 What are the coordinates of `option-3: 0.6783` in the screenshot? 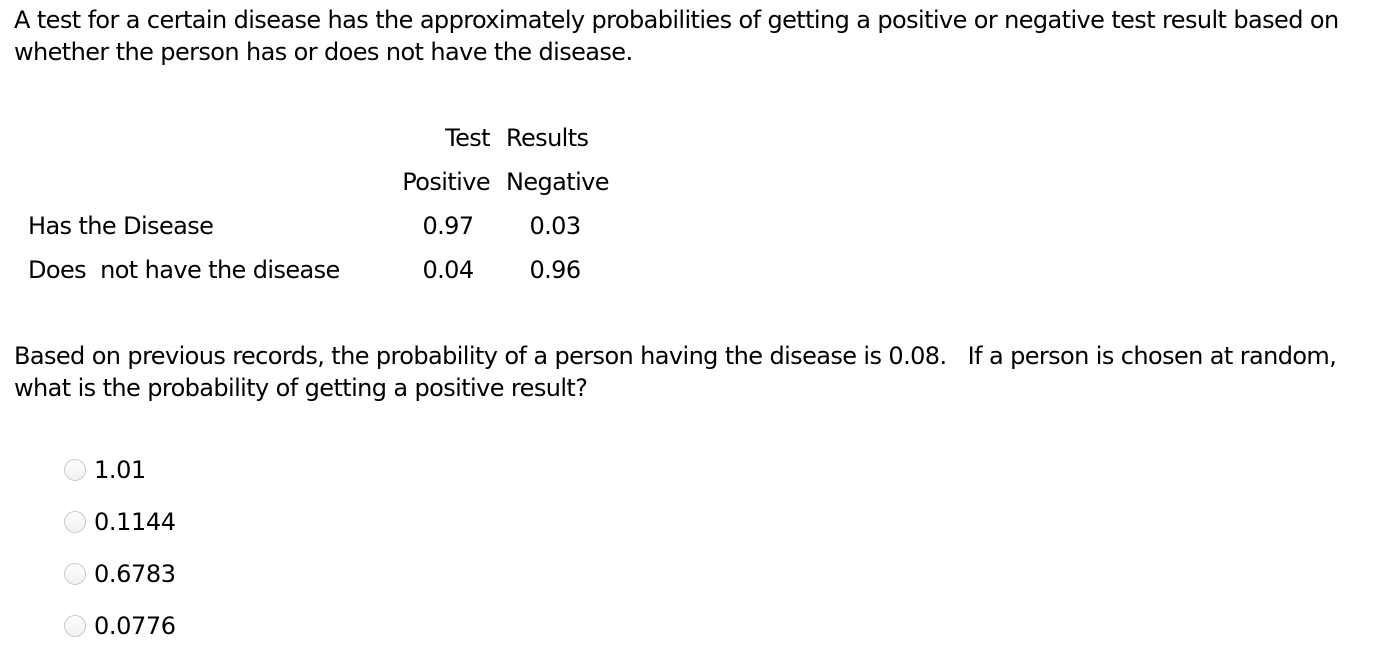 It's located at (120, 574).